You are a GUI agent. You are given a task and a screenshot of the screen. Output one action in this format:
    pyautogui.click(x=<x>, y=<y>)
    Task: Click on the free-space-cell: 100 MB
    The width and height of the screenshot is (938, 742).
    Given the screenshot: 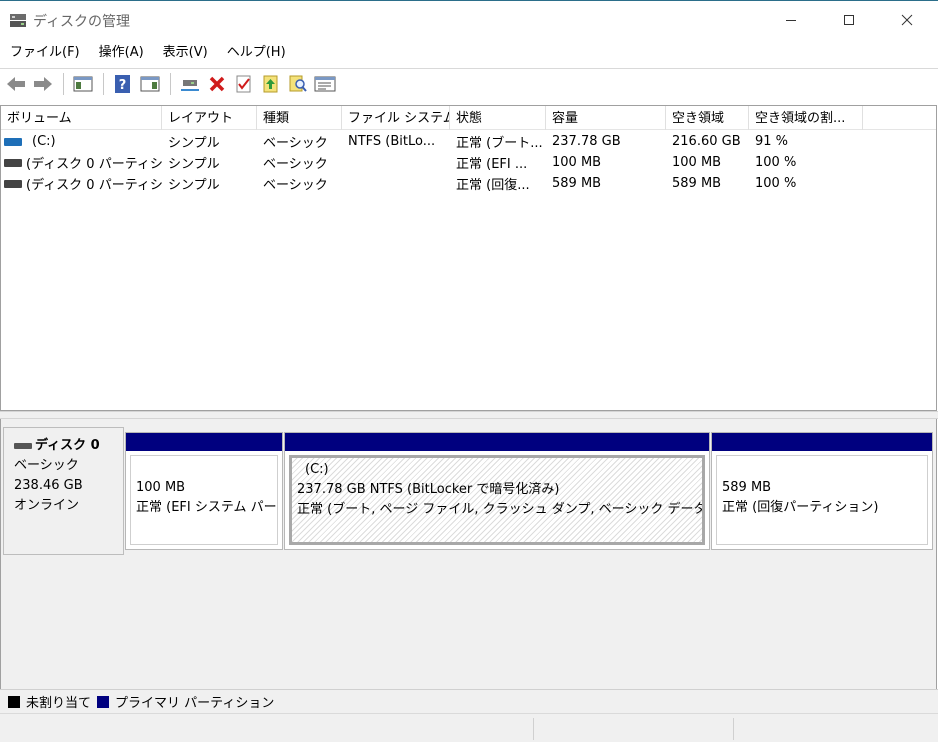 What is the action you would take?
    pyautogui.click(x=697, y=162)
    